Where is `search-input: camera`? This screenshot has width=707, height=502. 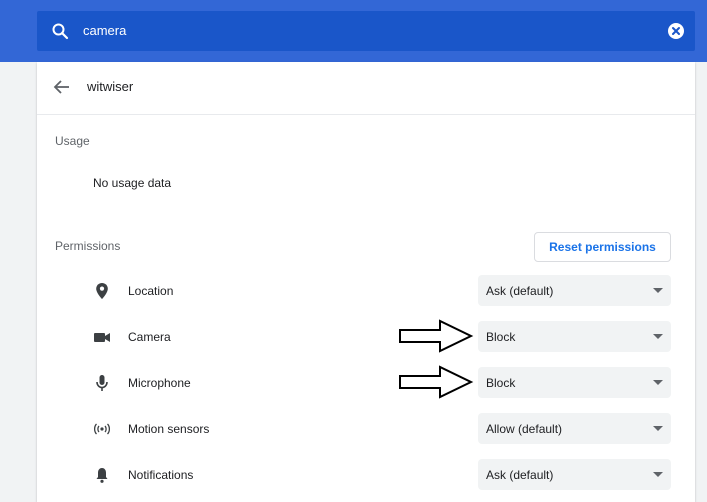 search-input: camera is located at coordinates (104, 30).